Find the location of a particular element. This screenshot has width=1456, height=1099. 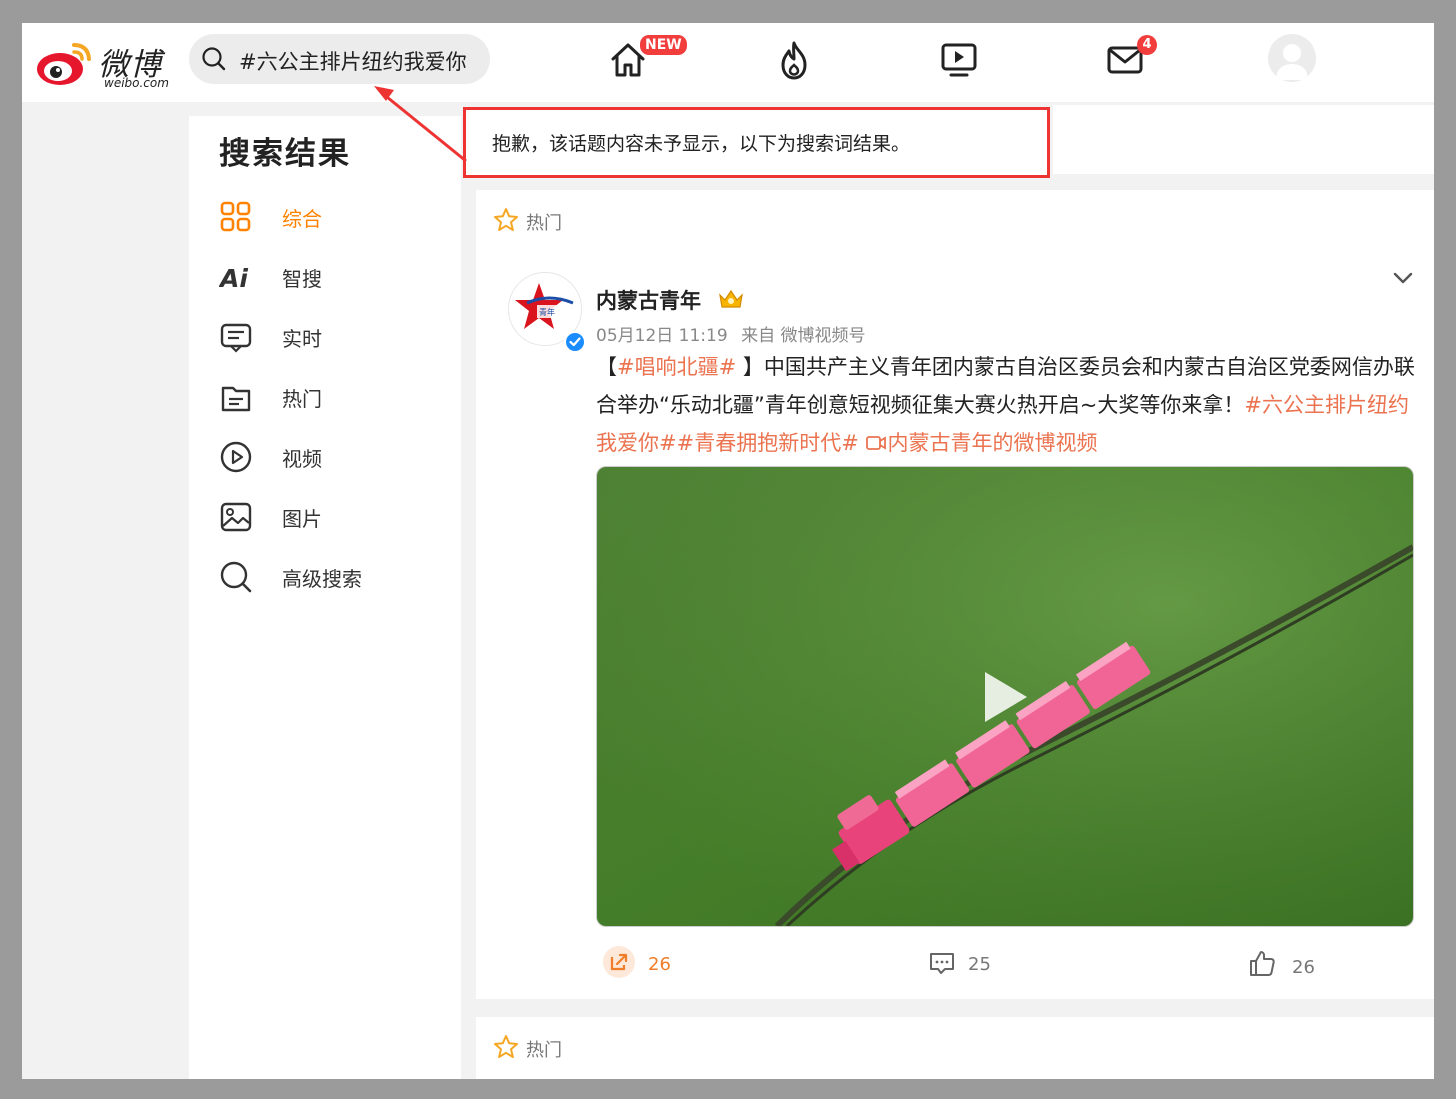

post-date: 05月12日 11:19 is located at coordinates (662, 336).